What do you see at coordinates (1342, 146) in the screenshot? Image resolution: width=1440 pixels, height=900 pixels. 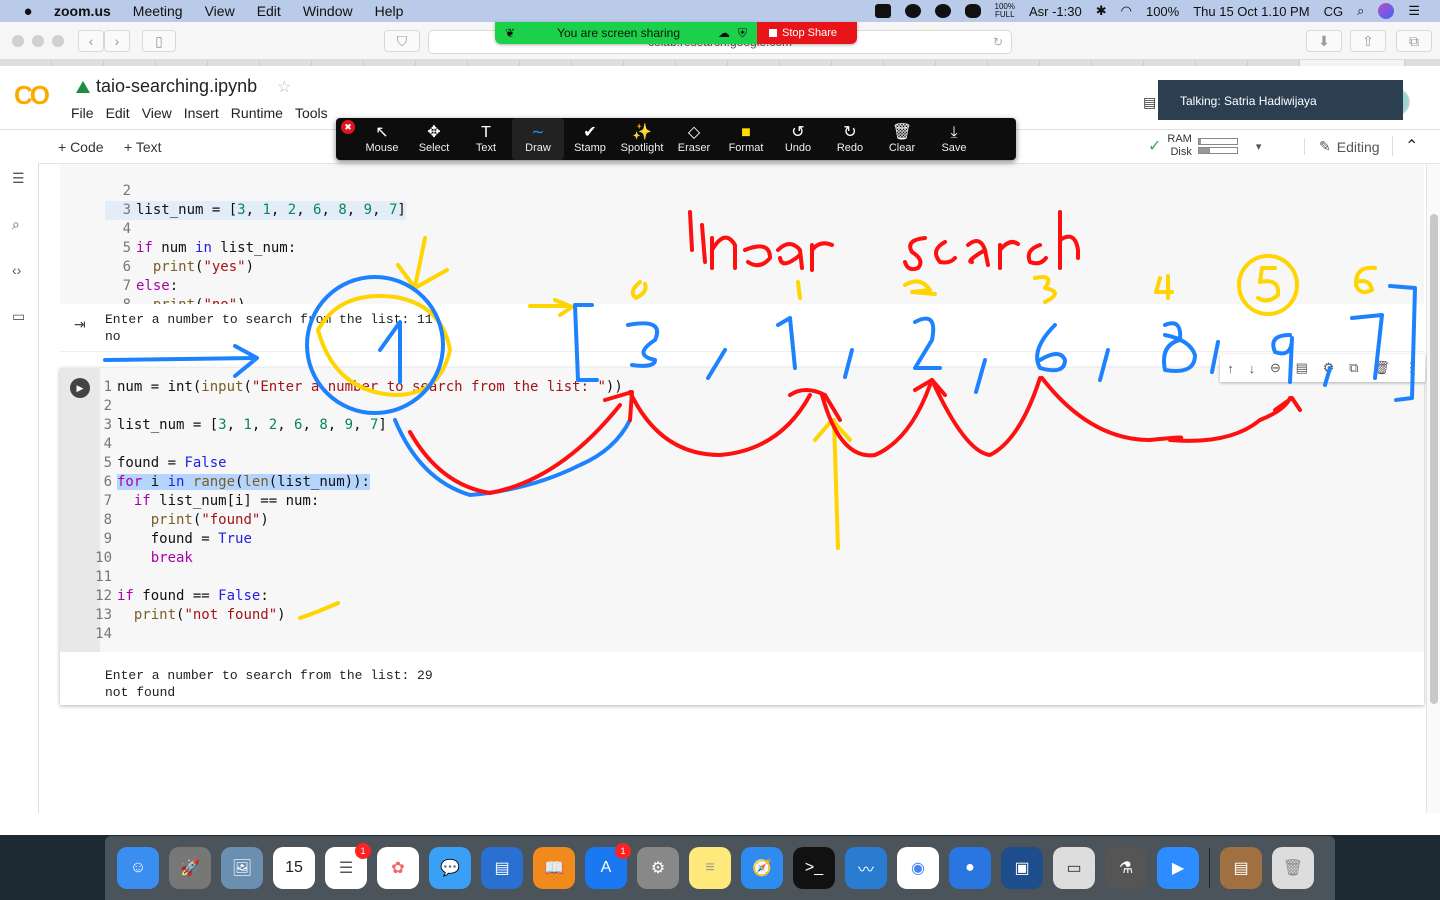 I see `editing-mode: ✎ Editing` at bounding box center [1342, 146].